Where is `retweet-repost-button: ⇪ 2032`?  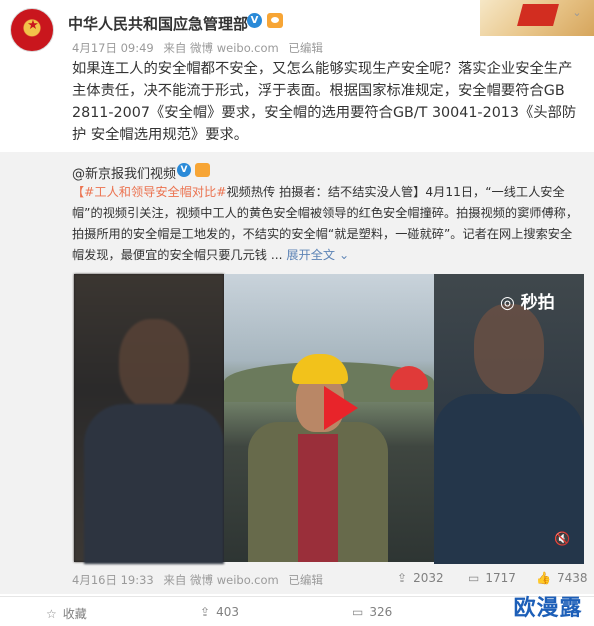
retweet-repost-button: ⇪ 2032 is located at coordinates (420, 578).